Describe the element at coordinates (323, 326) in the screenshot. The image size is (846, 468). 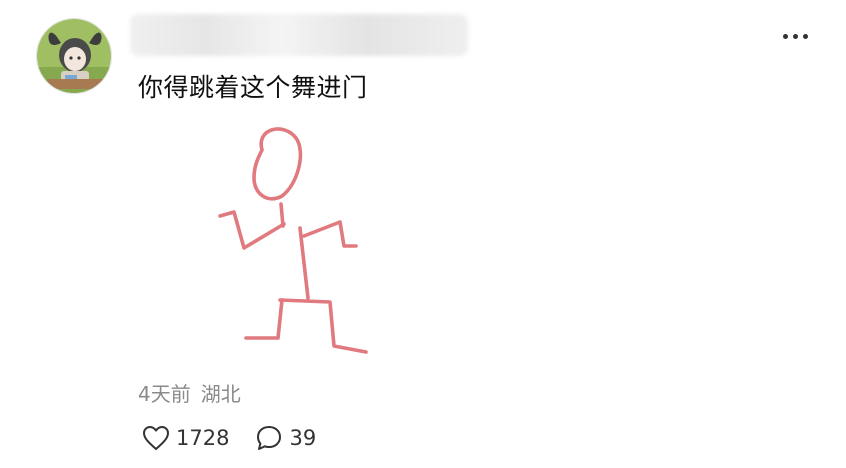
I see `figure-right-leg` at that location.